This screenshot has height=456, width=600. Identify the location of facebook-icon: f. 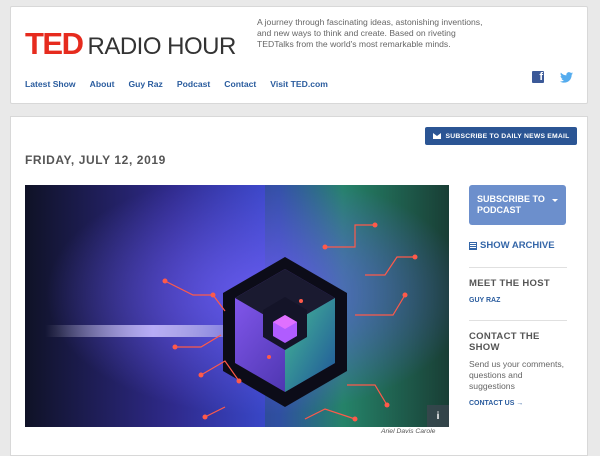
(538, 77).